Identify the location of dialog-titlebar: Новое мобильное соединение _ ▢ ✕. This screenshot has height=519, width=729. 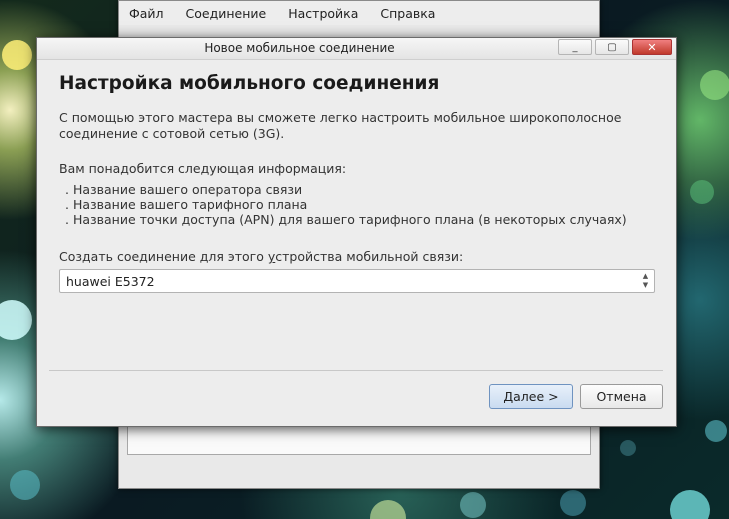
(356, 49).